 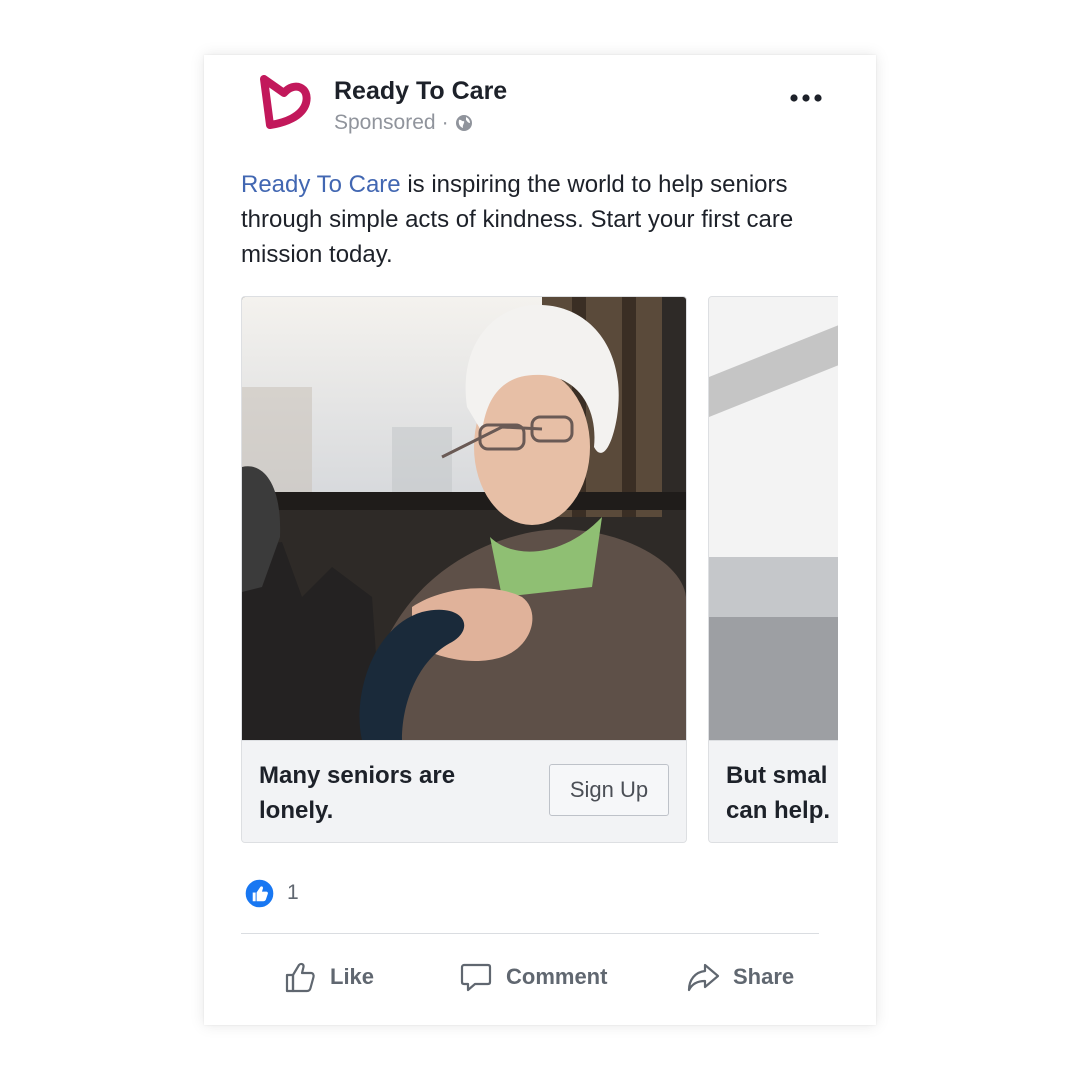 What do you see at coordinates (609, 790) in the screenshot?
I see `sign-up-button: Sign Up` at bounding box center [609, 790].